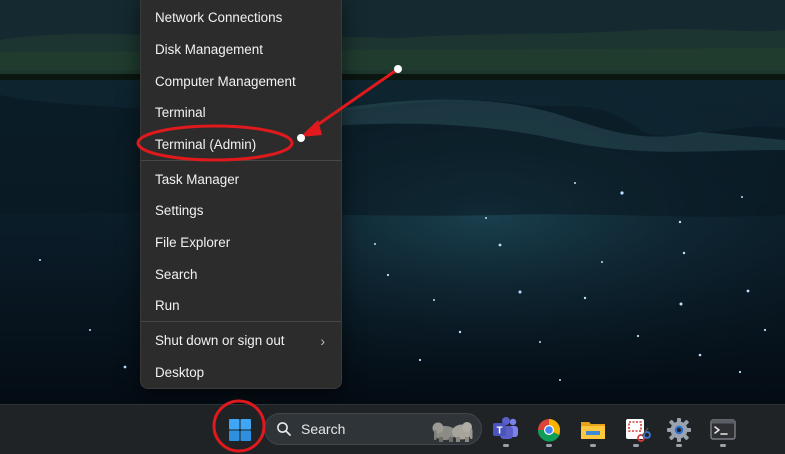  I want to click on menu-item-computer-management: Computer Management, so click(243, 82).